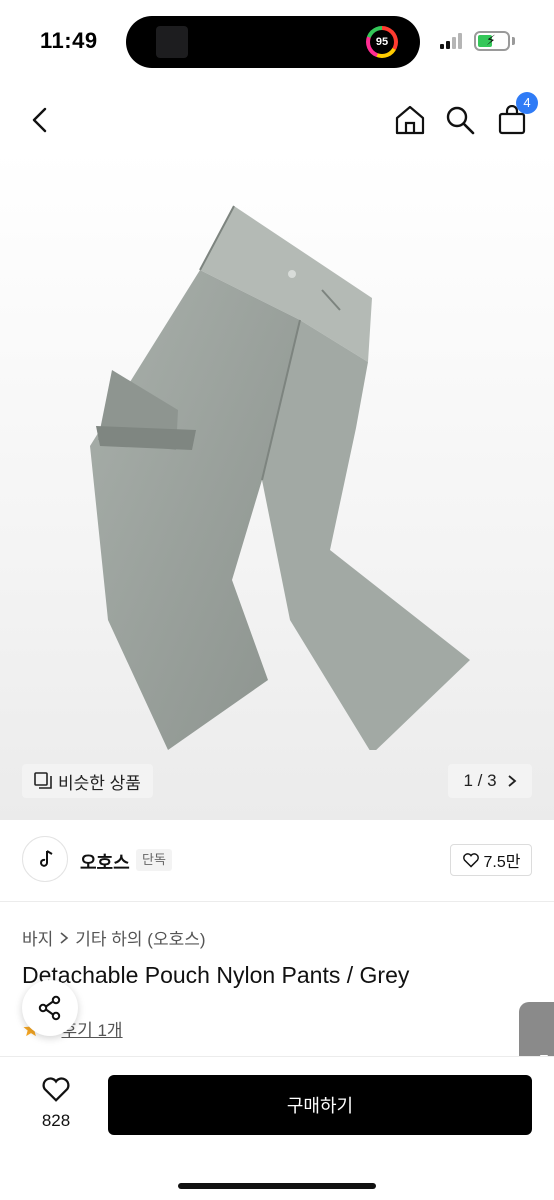 The width and height of the screenshot is (554, 1200). I want to click on similar-products-button: 비슷한 상품, so click(87, 781).